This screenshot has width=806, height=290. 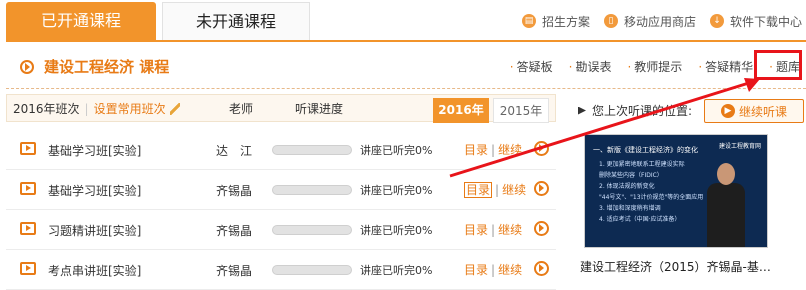 I want to click on continue-listening-button: ▶ 继续听课, so click(x=754, y=111).